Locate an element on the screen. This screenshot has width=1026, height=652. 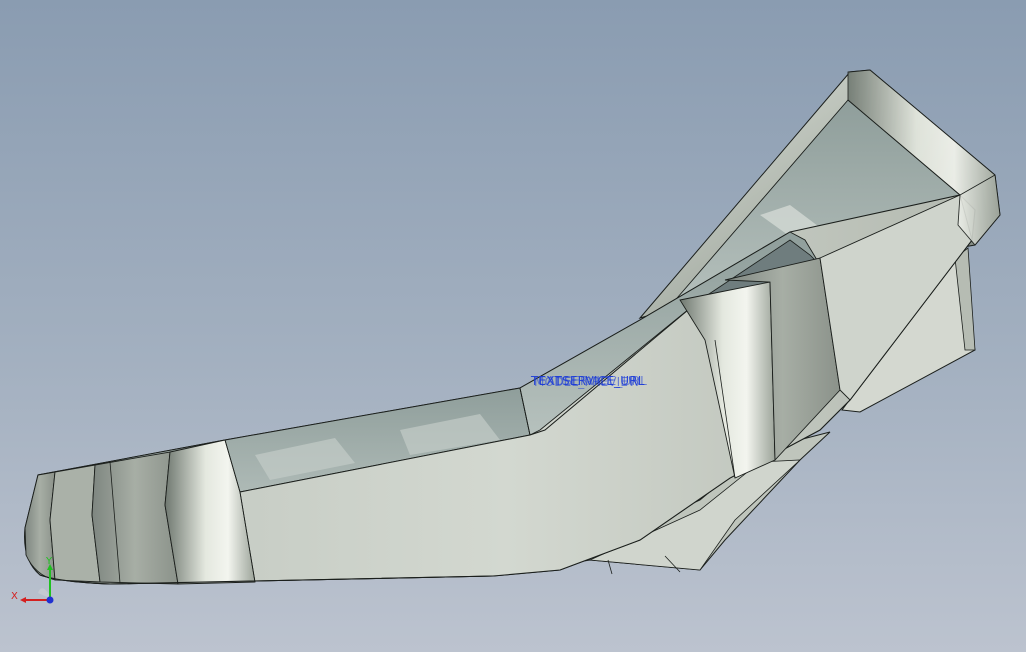
axis-triad: X Y is located at coordinates (38, 583).